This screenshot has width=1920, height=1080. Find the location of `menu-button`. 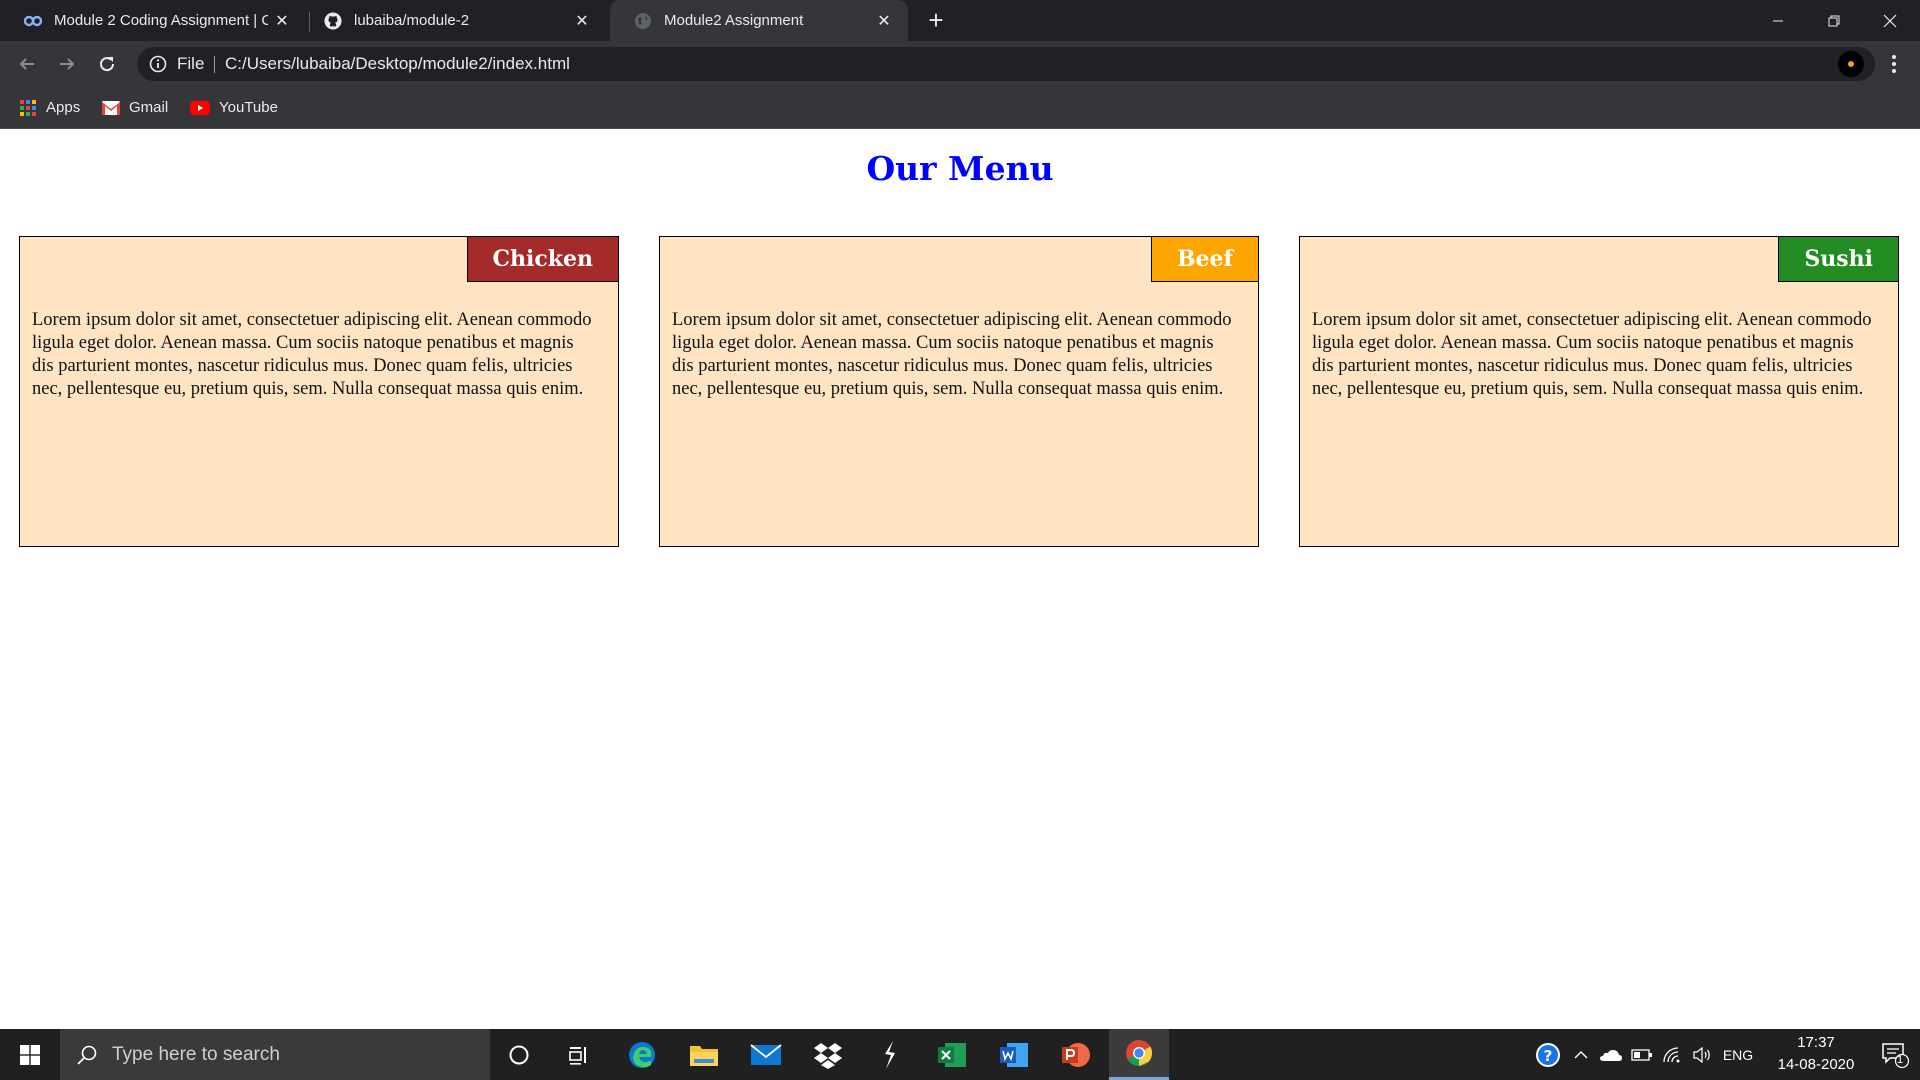

menu-button is located at coordinates (1894, 64).